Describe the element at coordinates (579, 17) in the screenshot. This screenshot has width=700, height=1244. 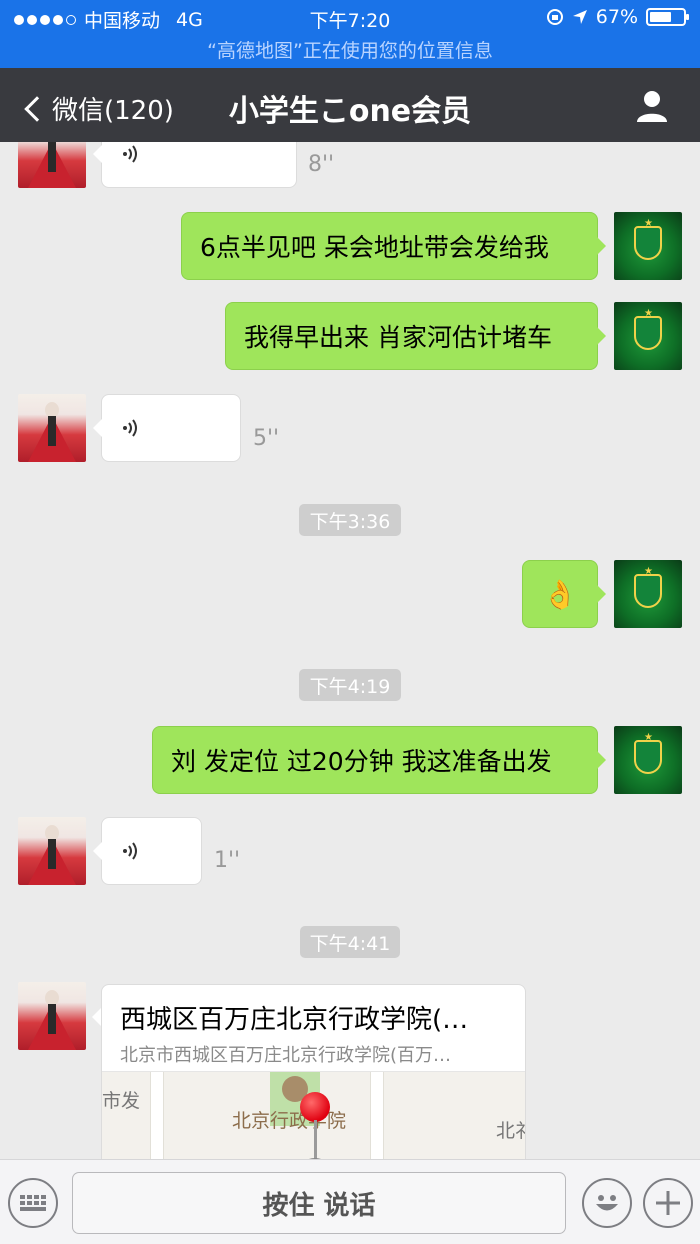
I see `location-arrow-icon` at that location.